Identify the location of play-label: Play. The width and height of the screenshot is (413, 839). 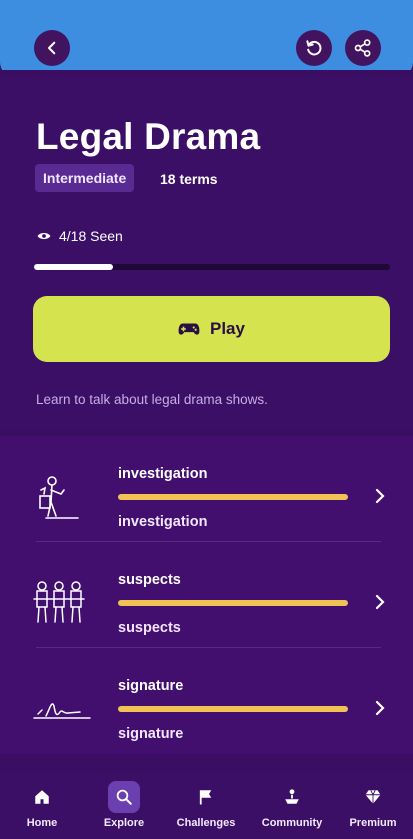
(227, 328).